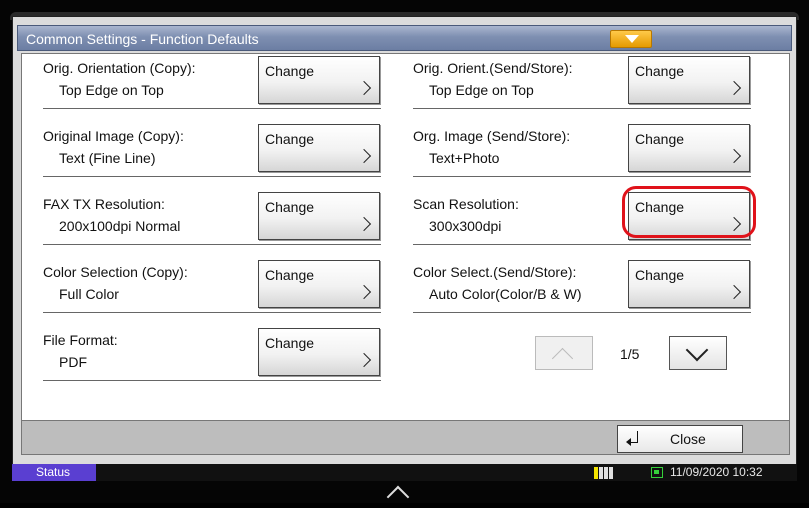 The width and height of the screenshot is (809, 508). What do you see at coordinates (632, 438) in the screenshot?
I see `return-icon` at bounding box center [632, 438].